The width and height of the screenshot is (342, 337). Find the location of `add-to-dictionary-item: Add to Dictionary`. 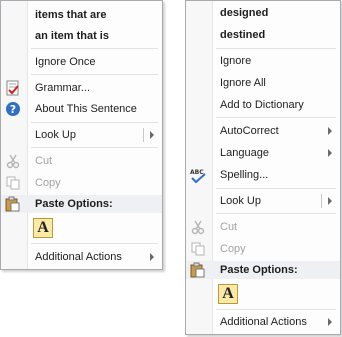

add-to-dictionary-item: Add to Dictionary is located at coordinates (263, 105).